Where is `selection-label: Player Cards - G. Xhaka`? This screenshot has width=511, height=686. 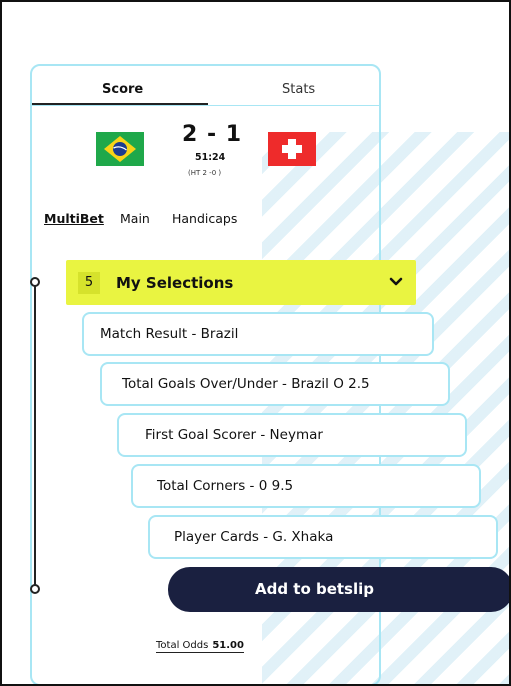
selection-label: Player Cards - G. Xhaka is located at coordinates (254, 537).